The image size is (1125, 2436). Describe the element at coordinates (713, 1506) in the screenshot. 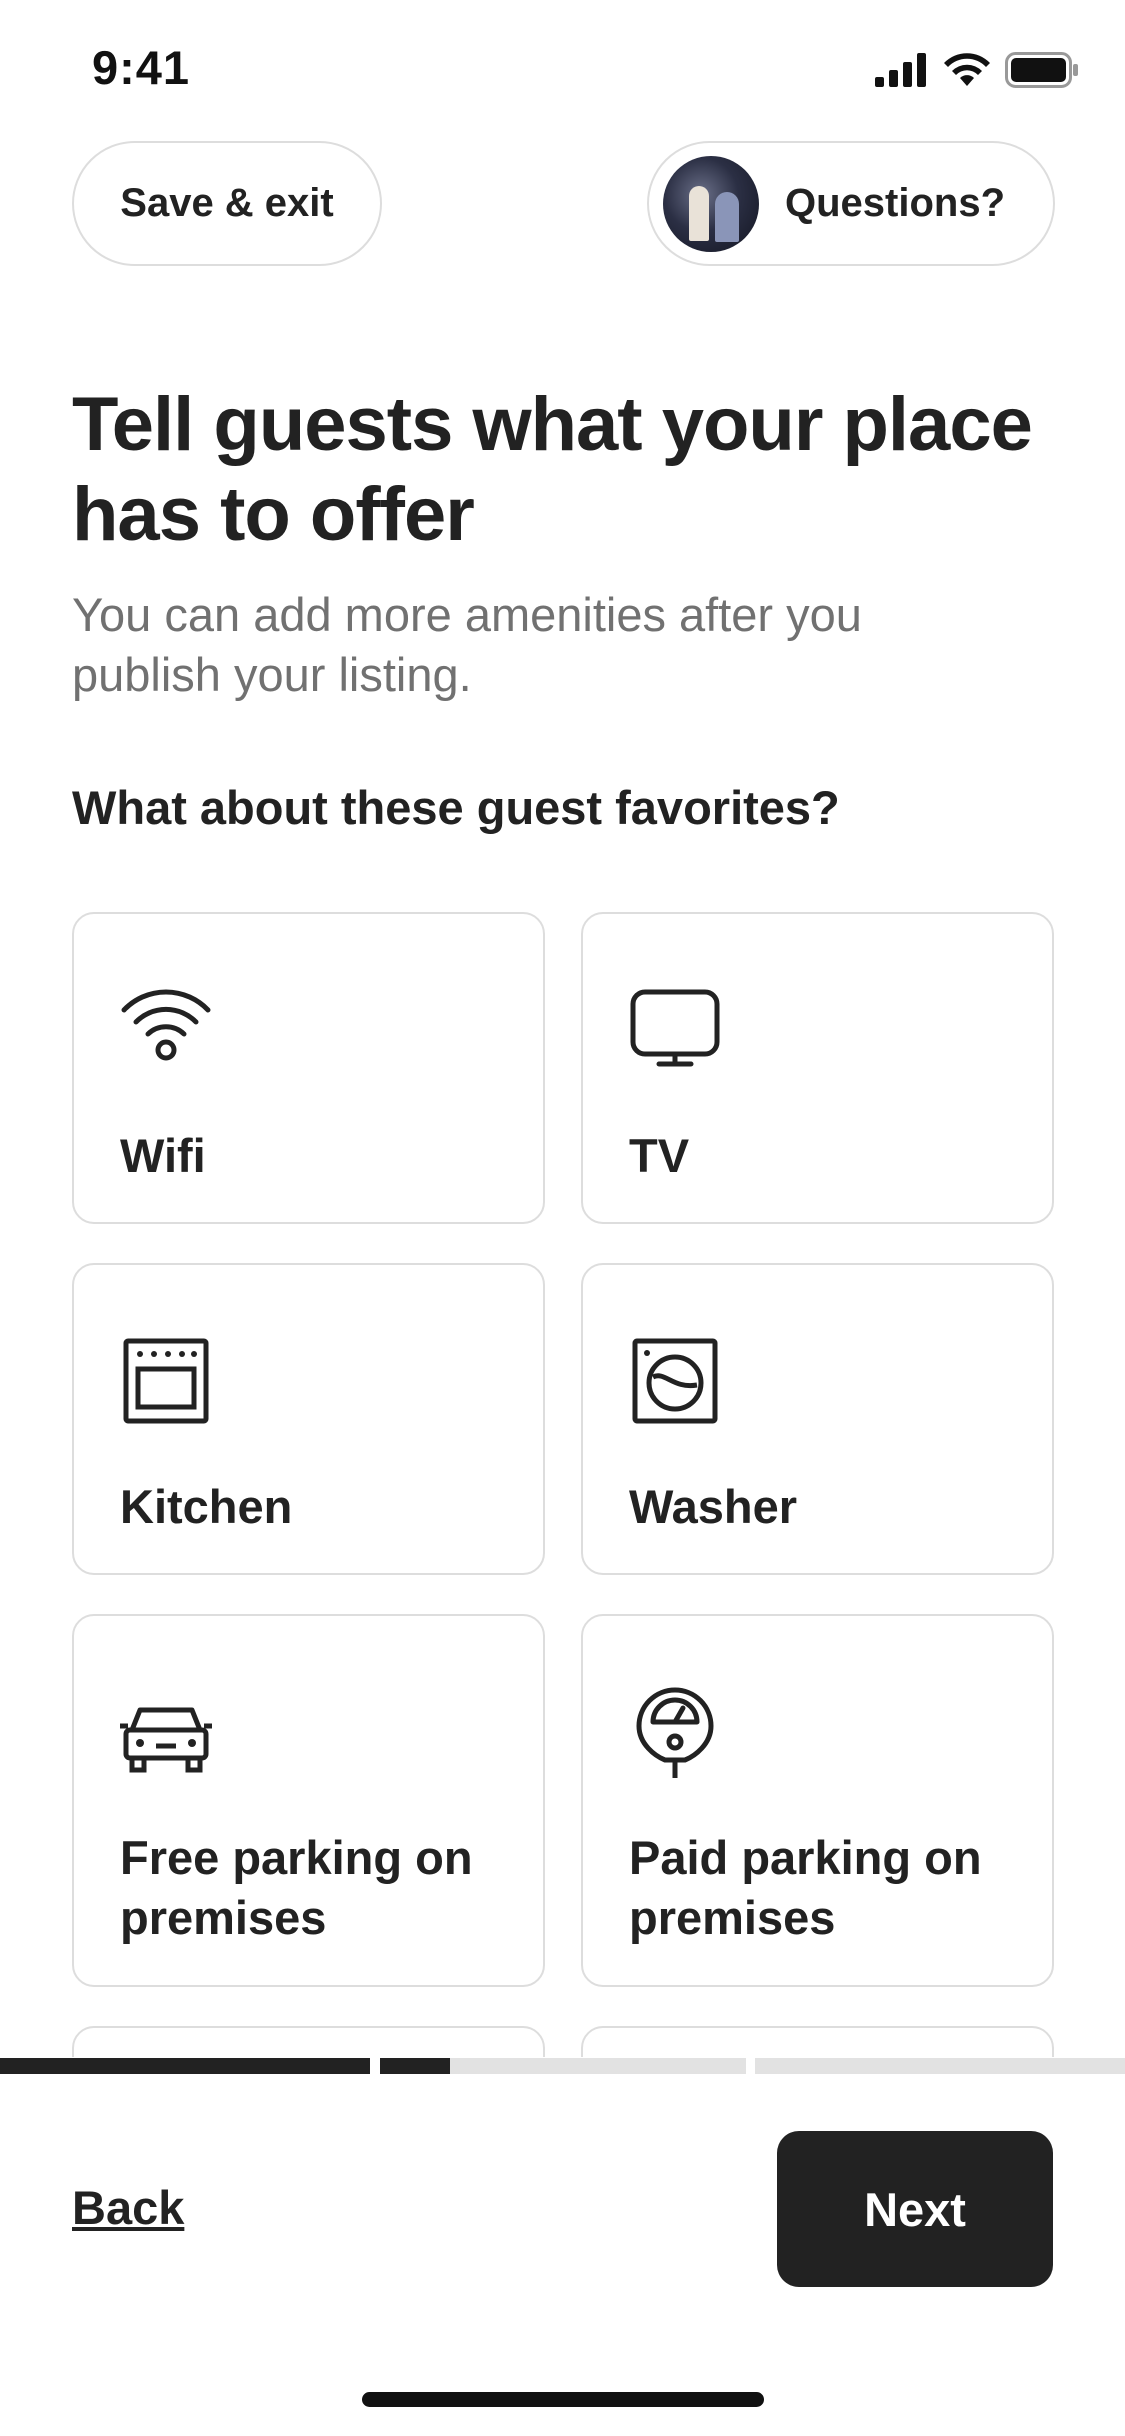

I see `amenity-label: Washer` at that location.